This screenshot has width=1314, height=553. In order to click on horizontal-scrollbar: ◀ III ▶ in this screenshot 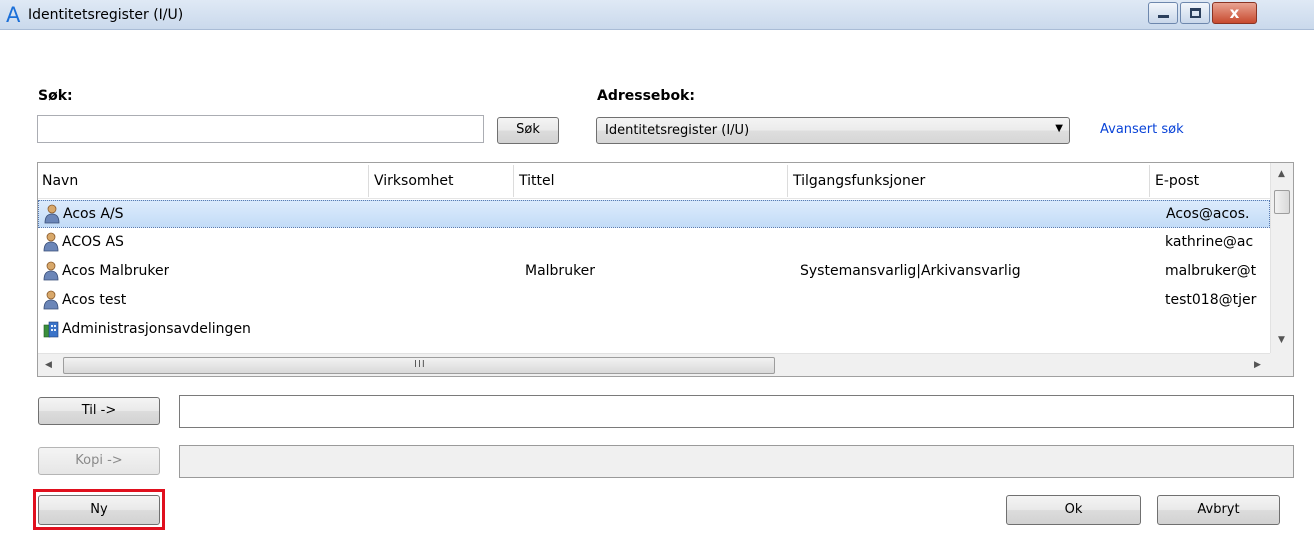, I will do `click(654, 364)`.